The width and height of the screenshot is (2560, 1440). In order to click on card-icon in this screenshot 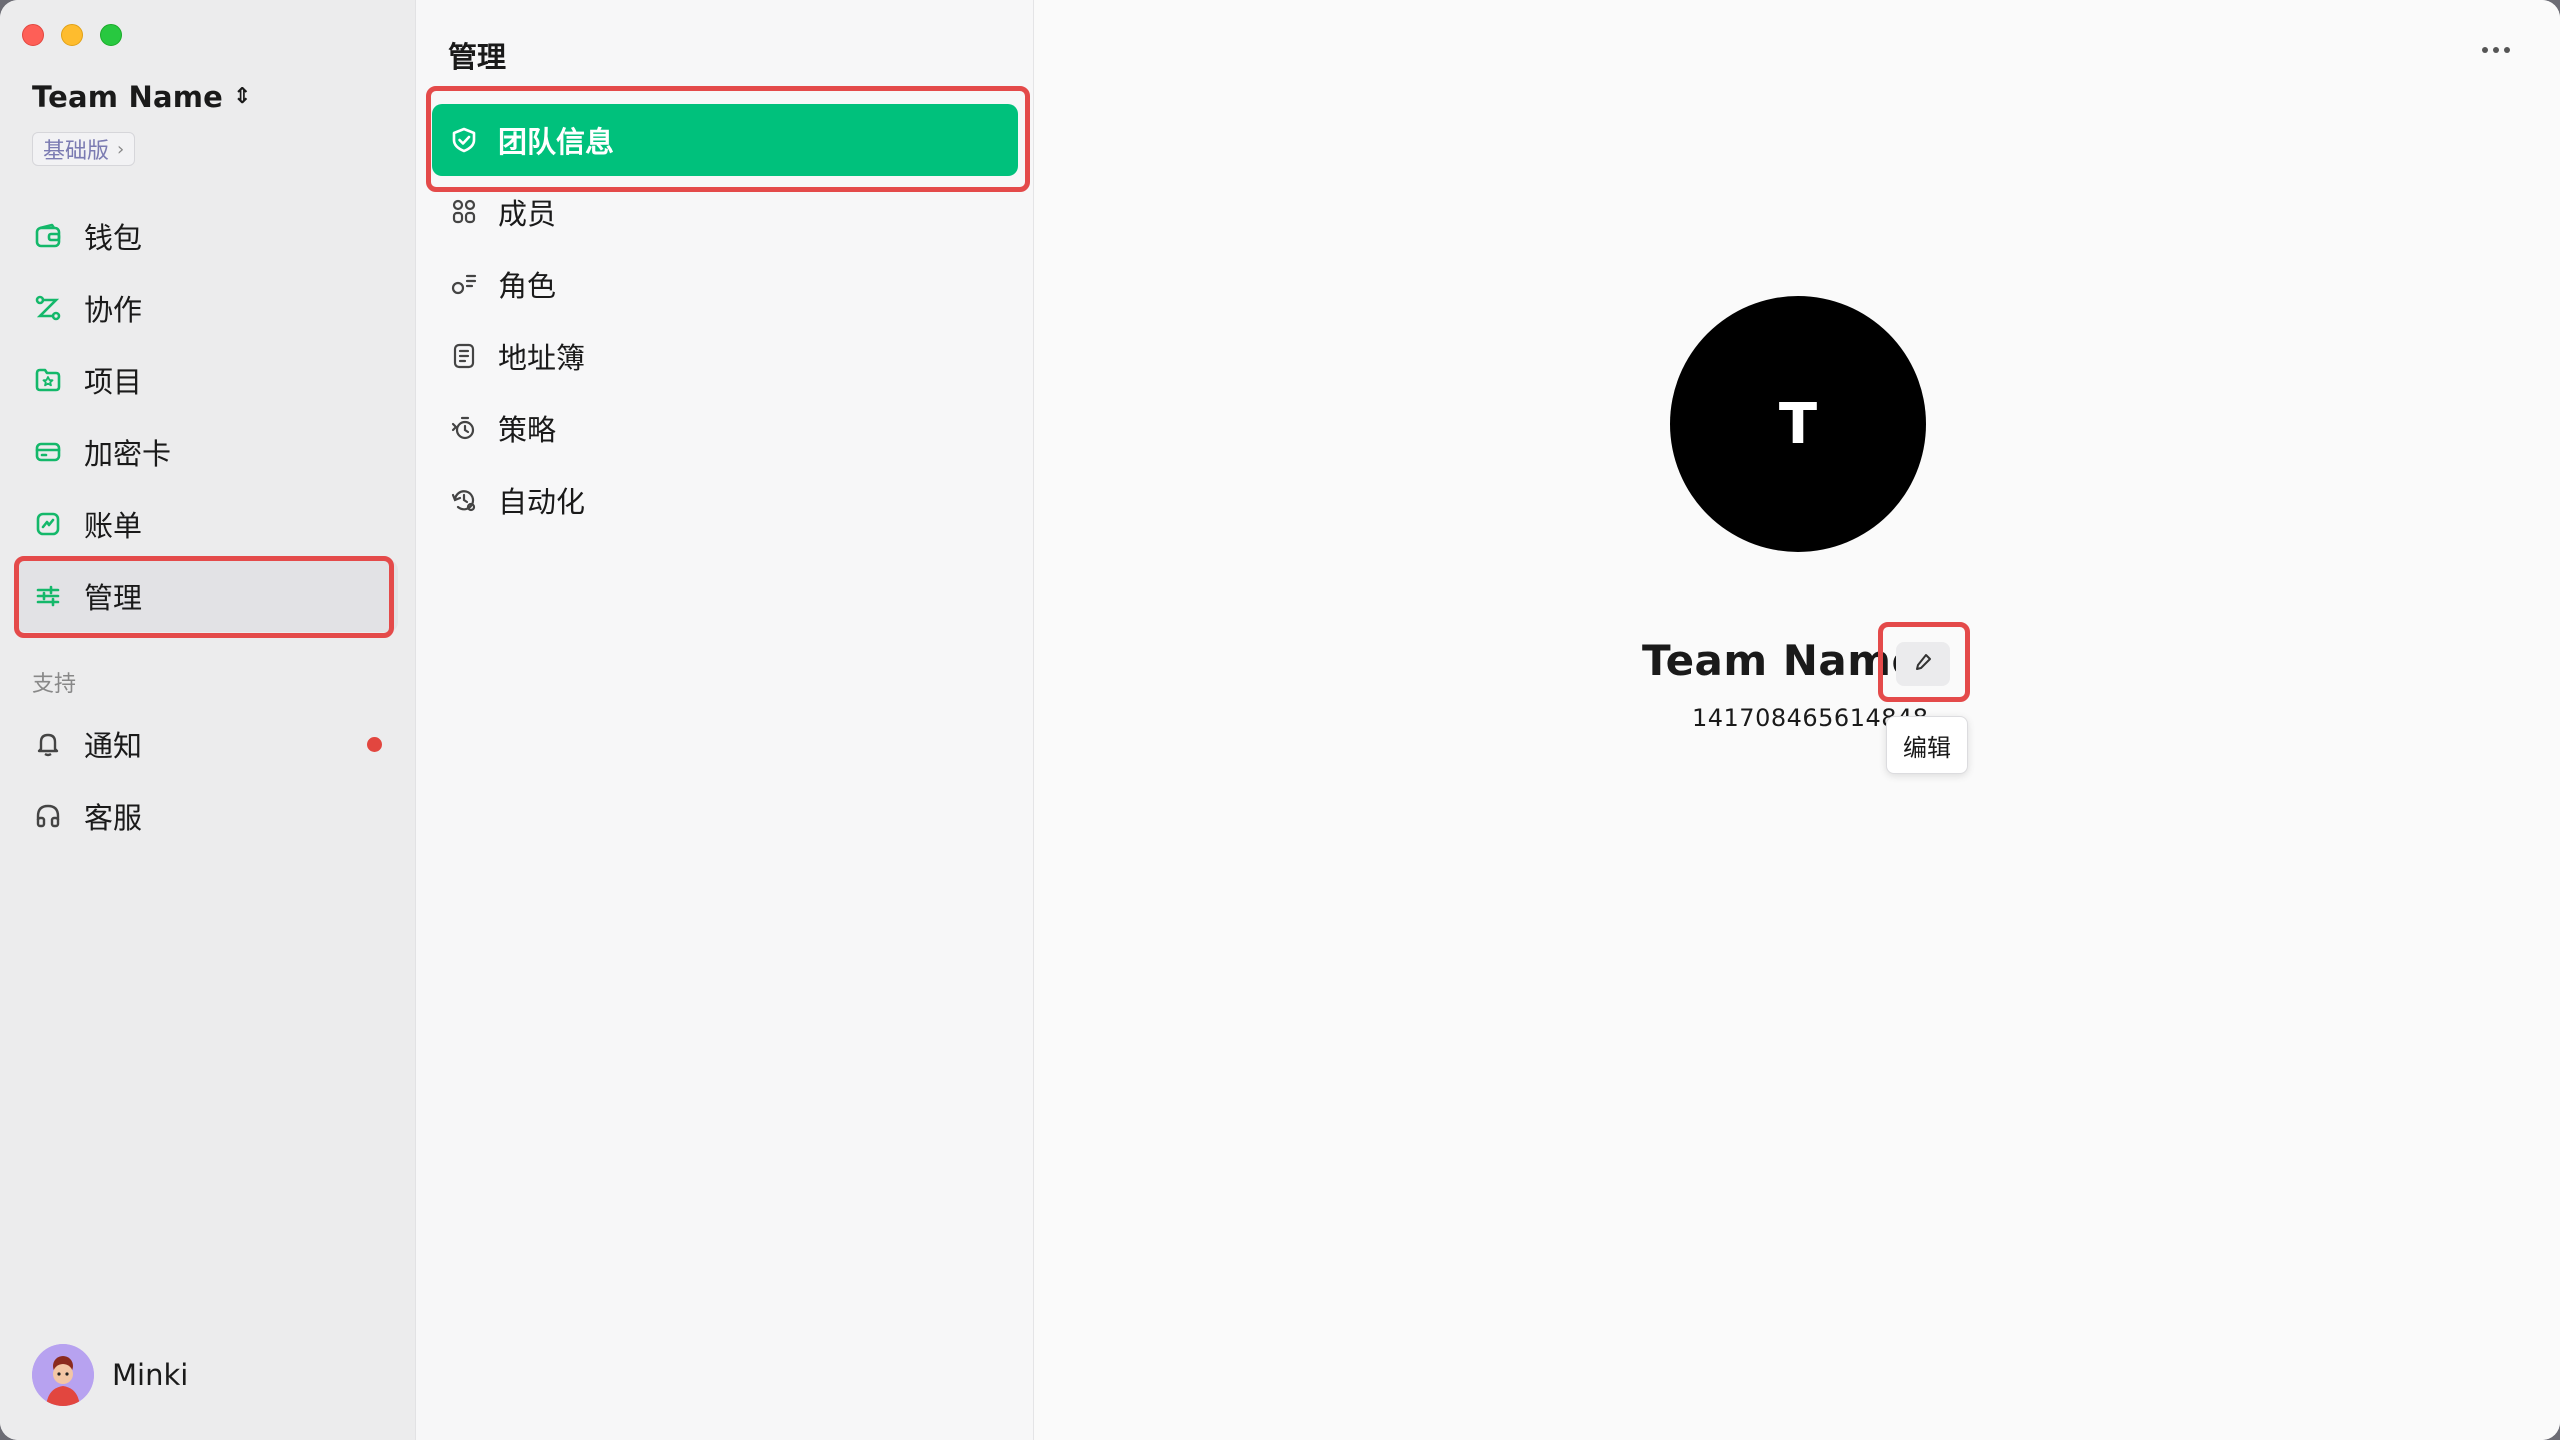, I will do `click(48, 452)`.